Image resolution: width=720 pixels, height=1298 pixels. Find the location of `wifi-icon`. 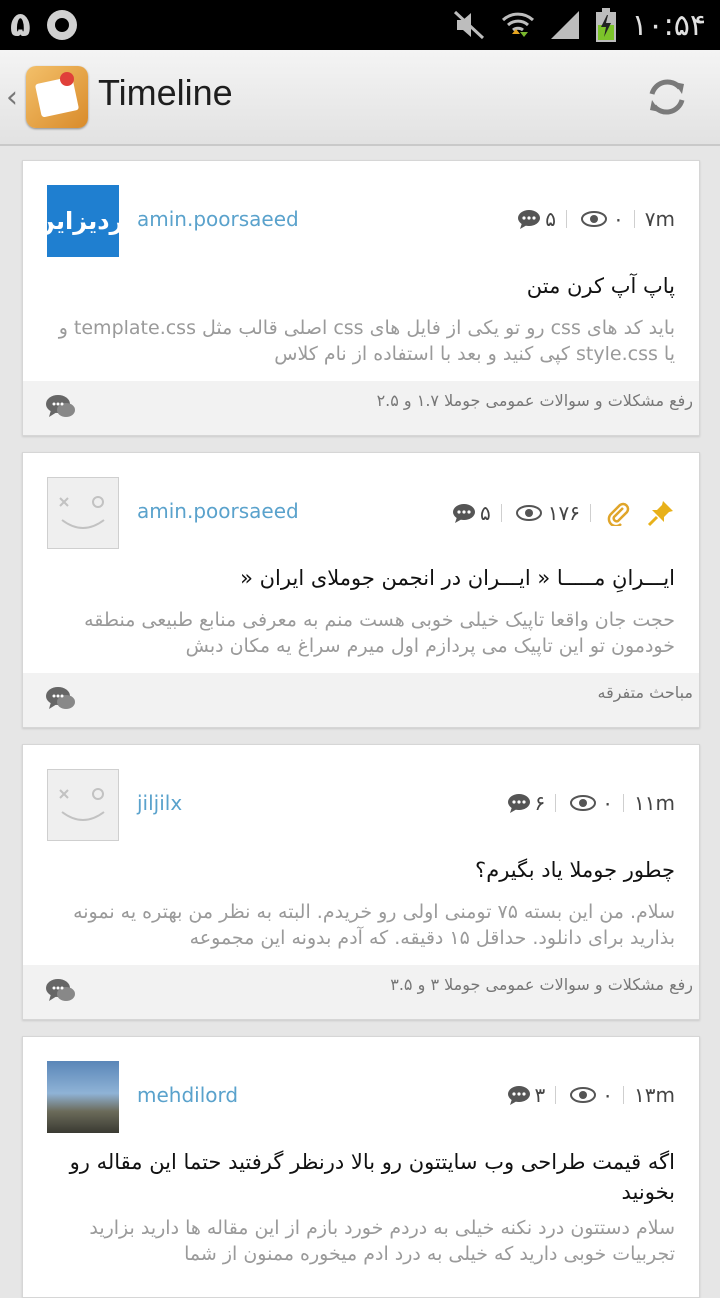

wifi-icon is located at coordinates (518, 24).